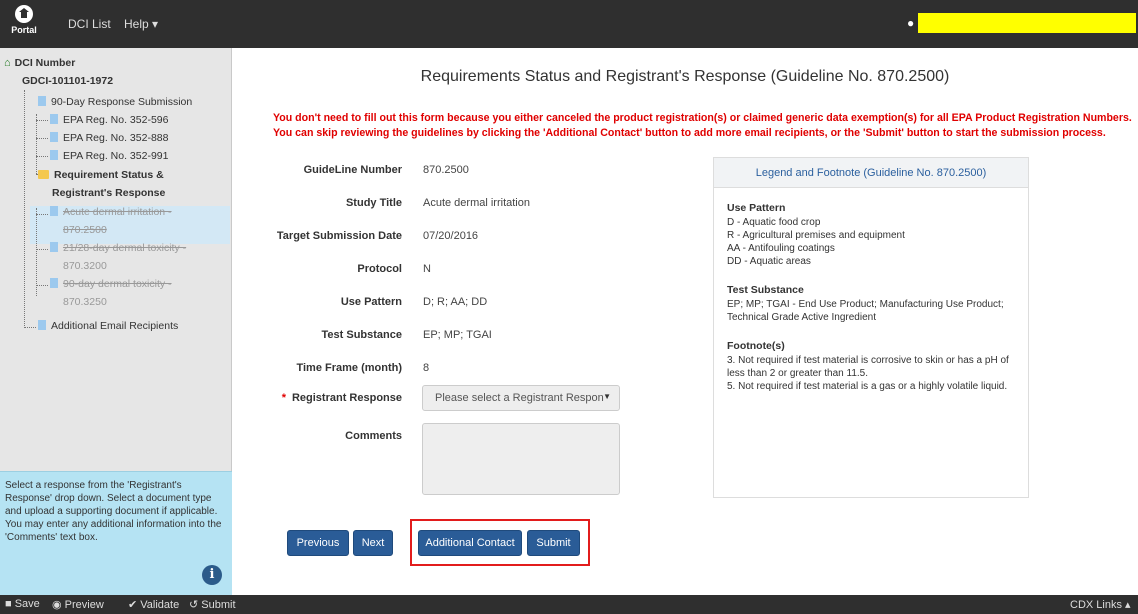 Image resolution: width=1138 pixels, height=614 pixels. Describe the element at coordinates (371, 302) in the screenshot. I see `use-pattern-label: Use Pattern` at that location.